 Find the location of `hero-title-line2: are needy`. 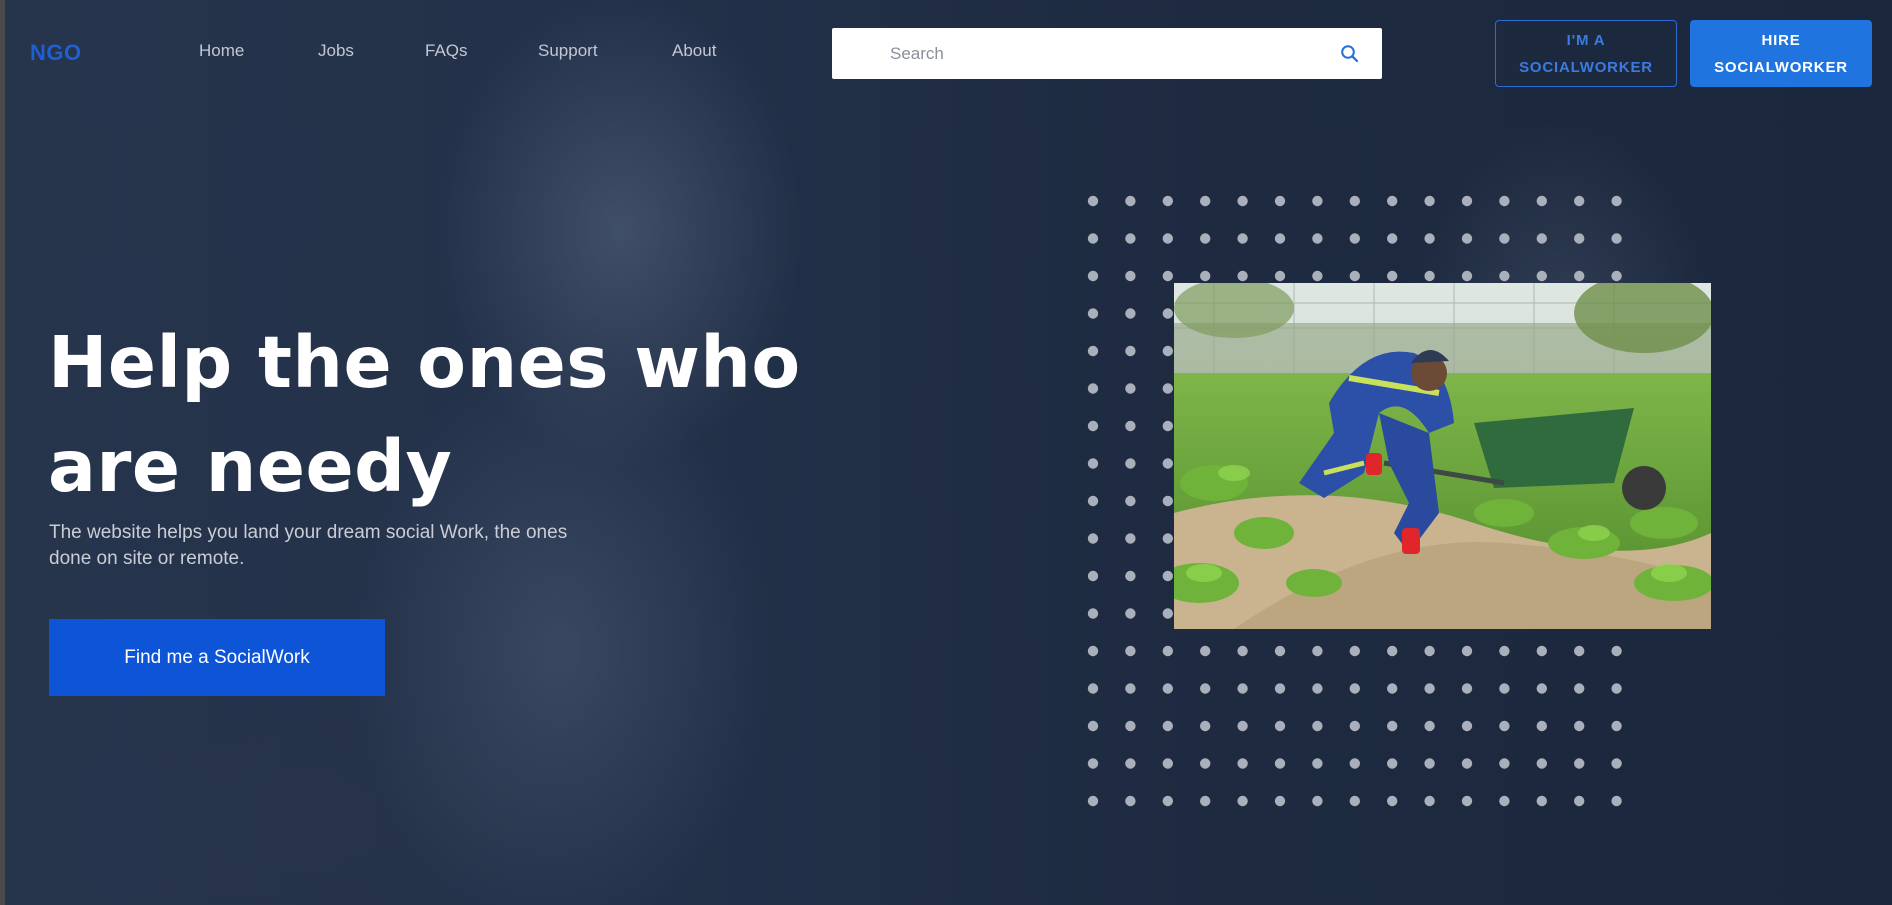

hero-title-line2: are needy is located at coordinates (250, 466).